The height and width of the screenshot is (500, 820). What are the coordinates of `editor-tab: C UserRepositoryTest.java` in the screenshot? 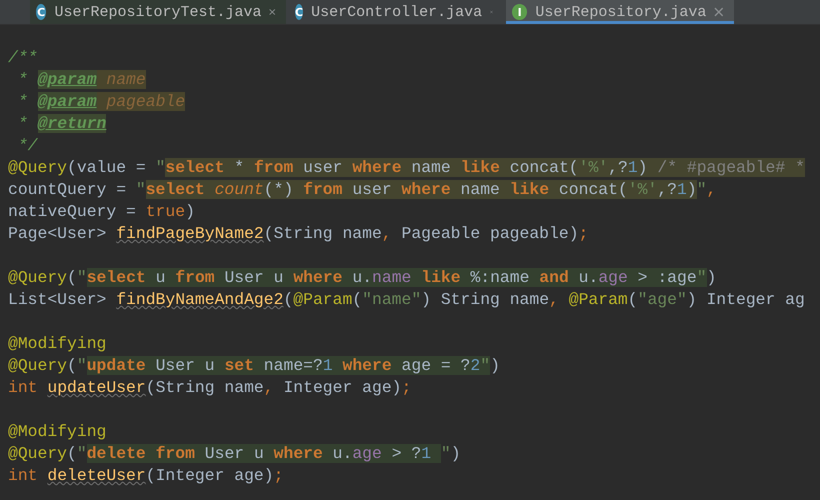 It's located at (158, 12).